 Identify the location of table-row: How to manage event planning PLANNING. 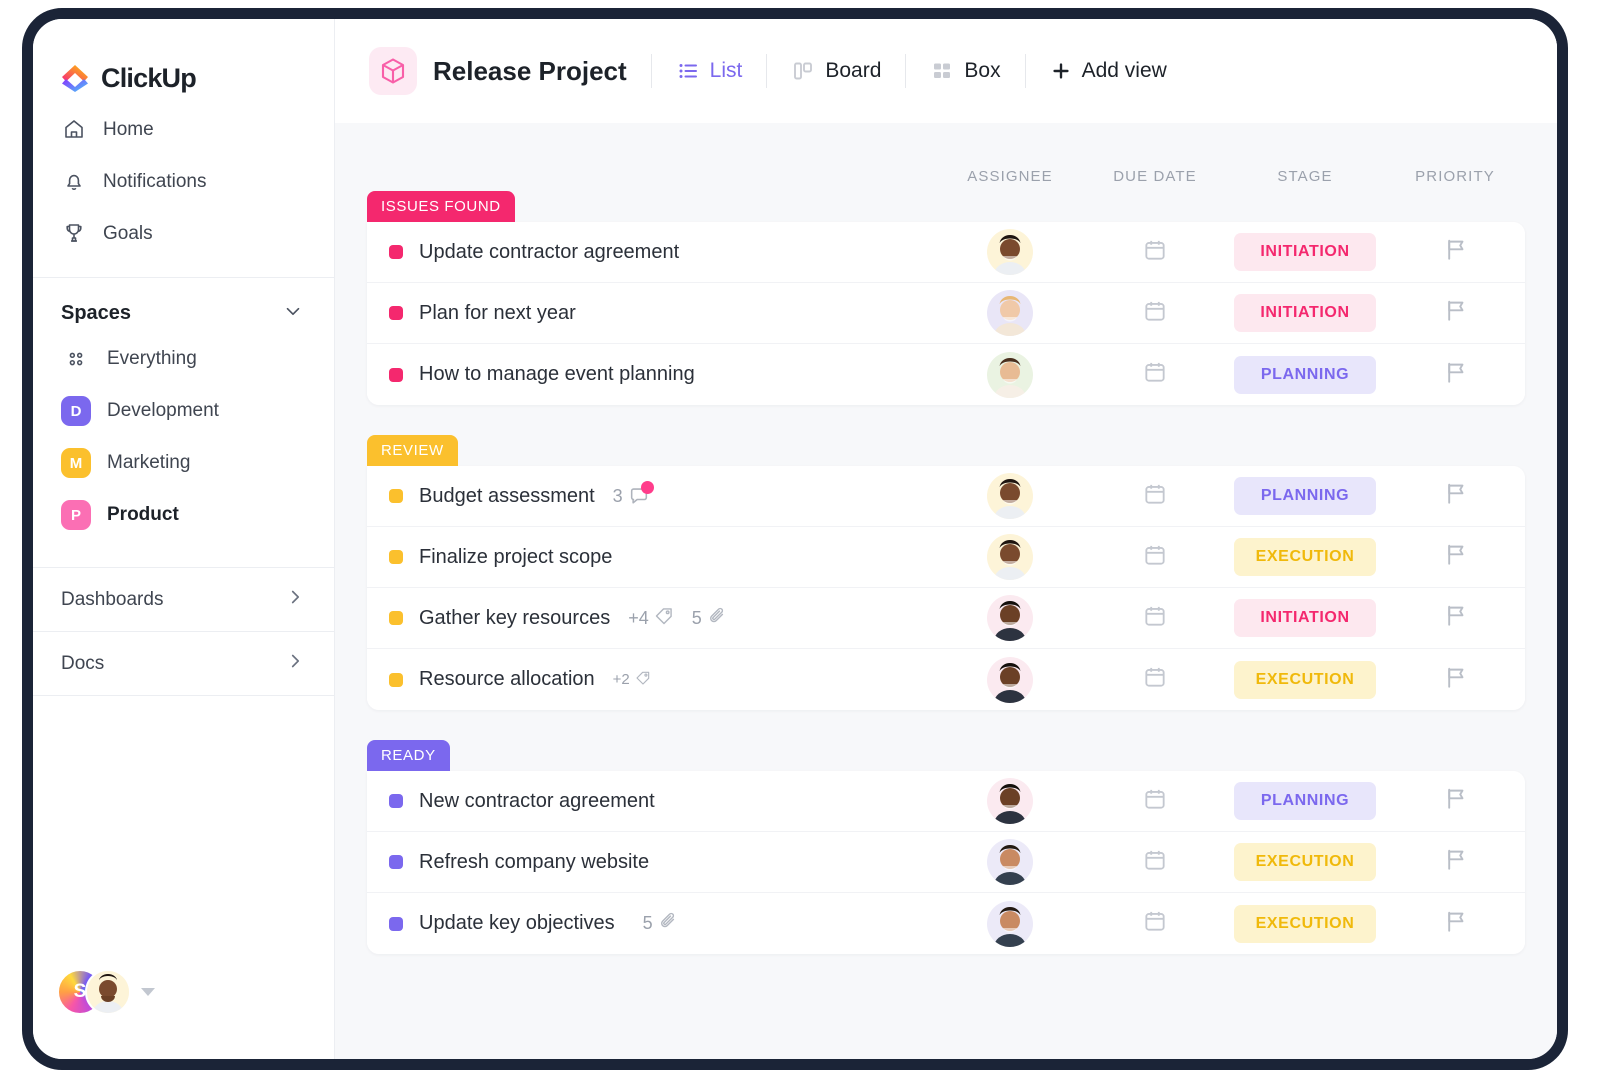
(946, 374).